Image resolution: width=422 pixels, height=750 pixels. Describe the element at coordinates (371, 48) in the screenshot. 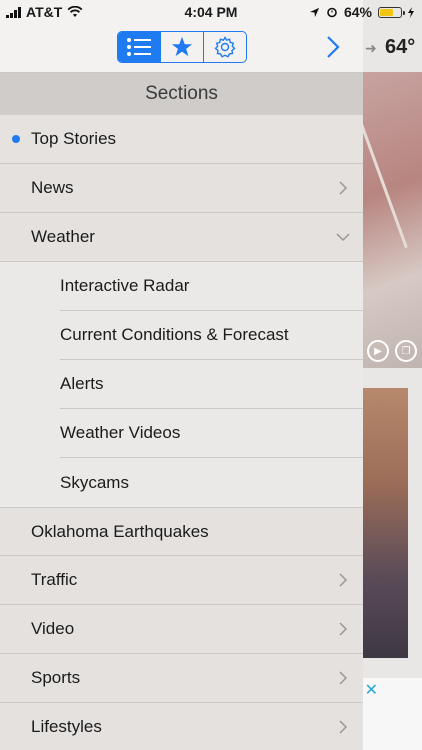

I see `wind-arrow-icon: ➜` at that location.